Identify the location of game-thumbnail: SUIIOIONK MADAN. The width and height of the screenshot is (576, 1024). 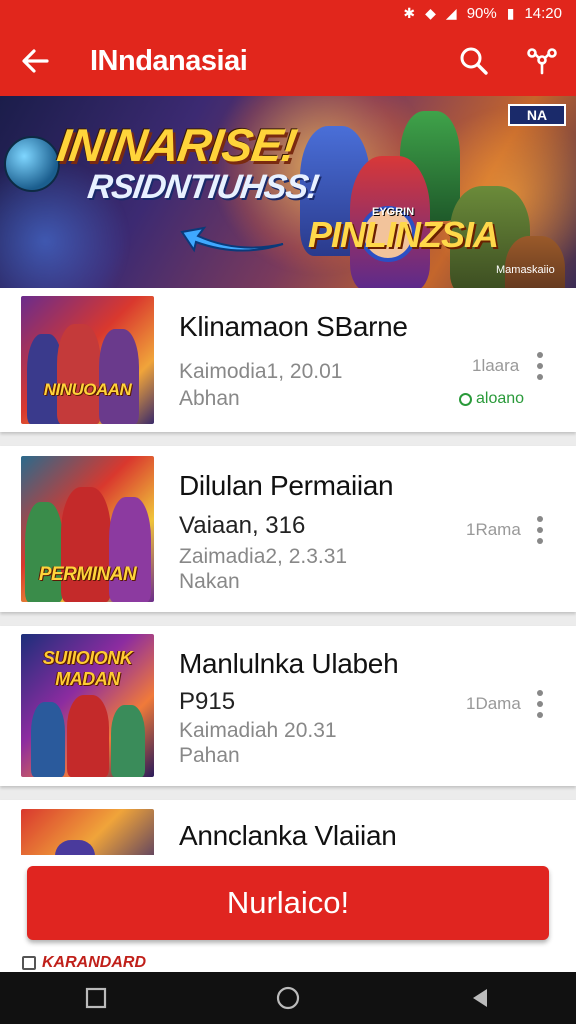
(87, 705).